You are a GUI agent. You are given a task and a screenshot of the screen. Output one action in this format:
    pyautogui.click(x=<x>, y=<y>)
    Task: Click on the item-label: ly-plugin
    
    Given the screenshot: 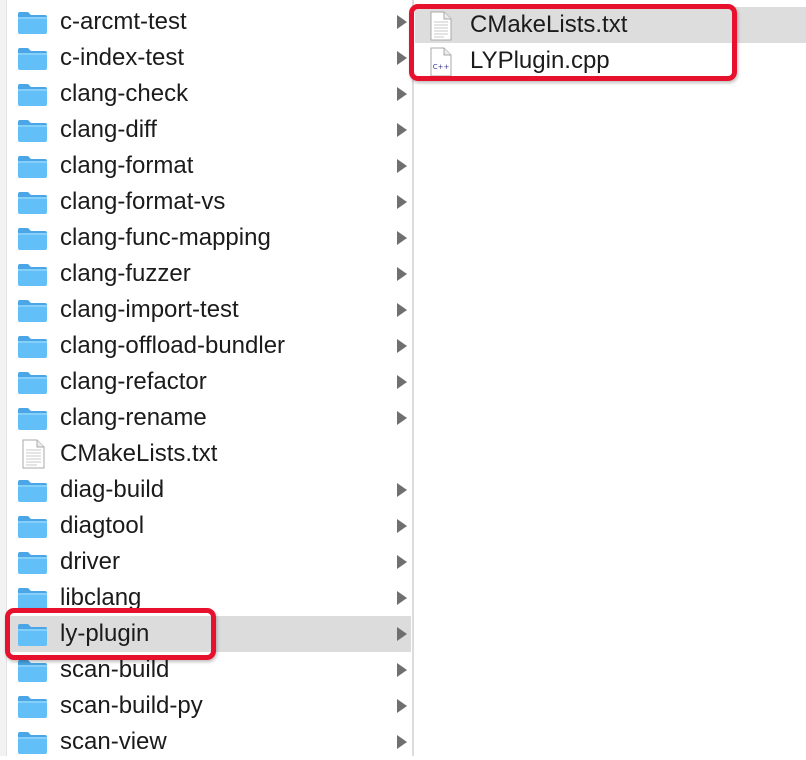 What is the action you would take?
    pyautogui.click(x=105, y=633)
    